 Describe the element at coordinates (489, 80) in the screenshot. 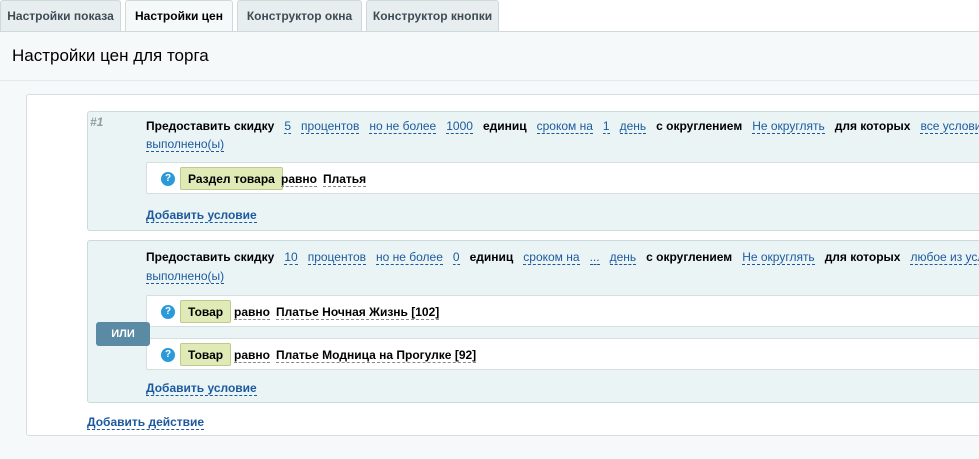

I see `title-divider` at that location.